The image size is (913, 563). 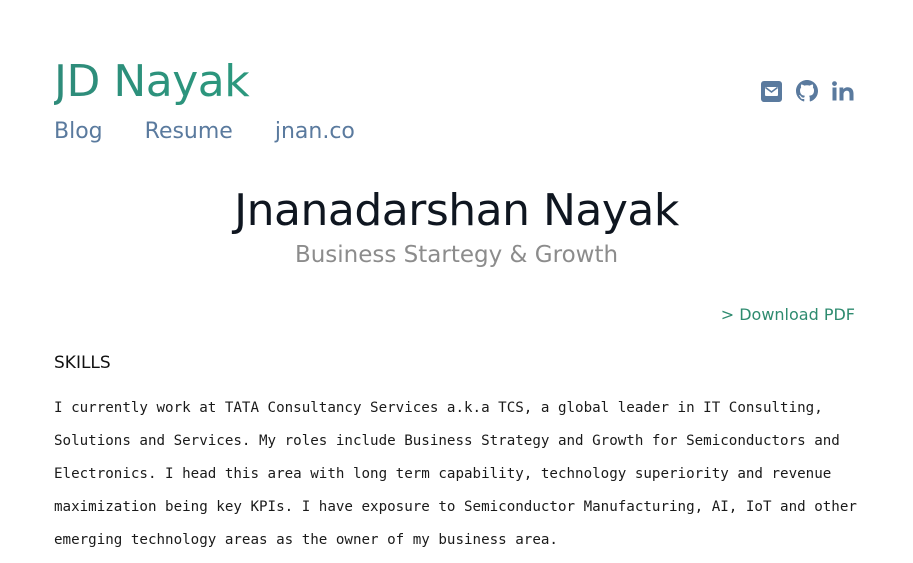 I want to click on linkedin-icon, so click(x=843, y=91).